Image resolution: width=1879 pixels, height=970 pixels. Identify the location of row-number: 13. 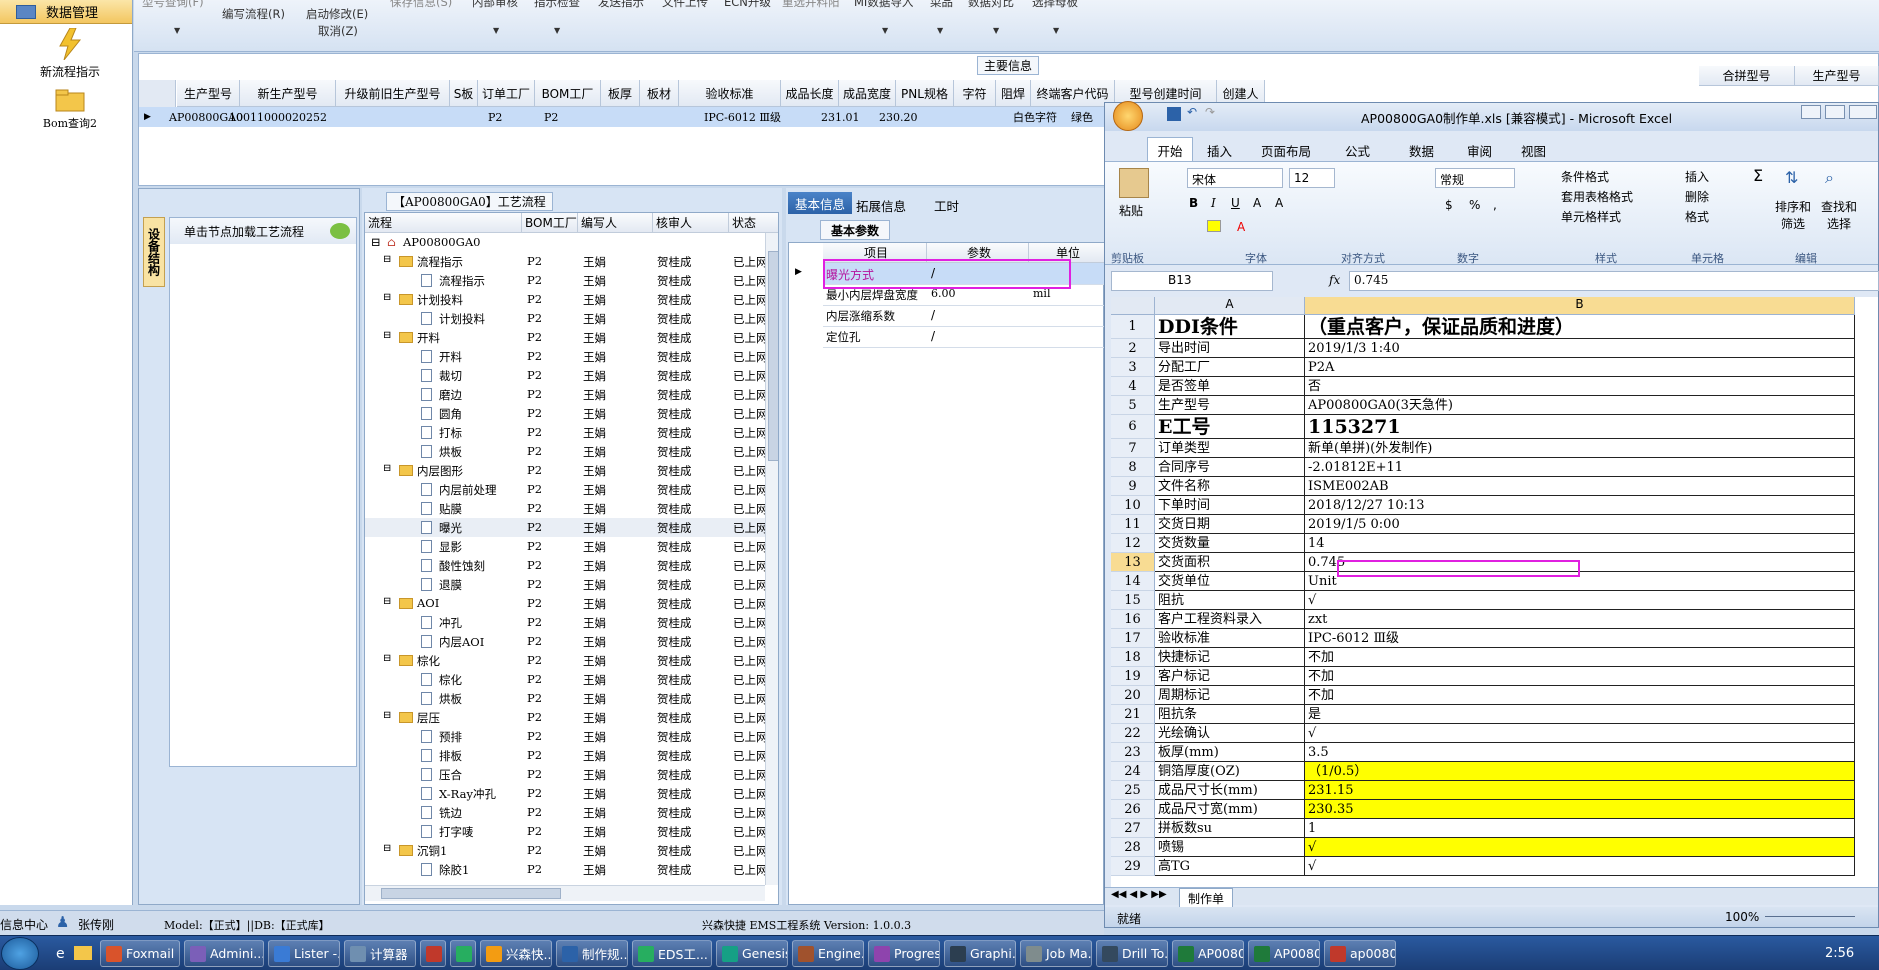
(1133, 562).